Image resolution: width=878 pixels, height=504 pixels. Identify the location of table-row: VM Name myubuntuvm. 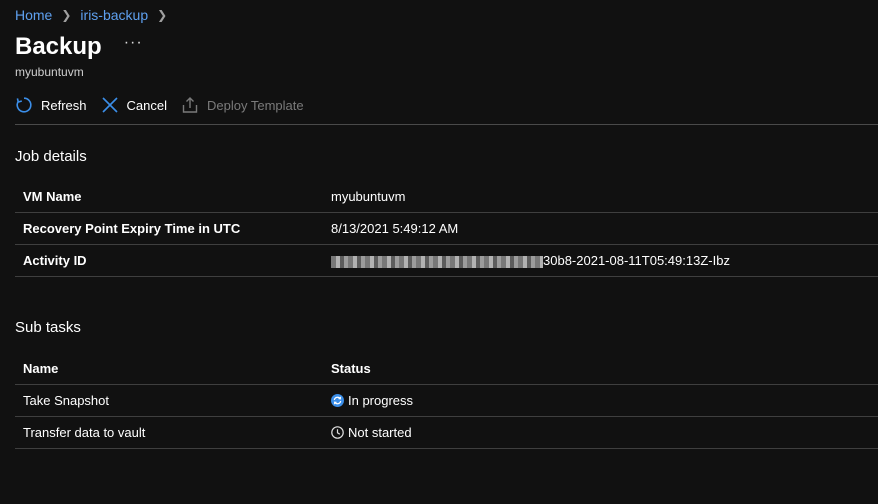
(446, 197).